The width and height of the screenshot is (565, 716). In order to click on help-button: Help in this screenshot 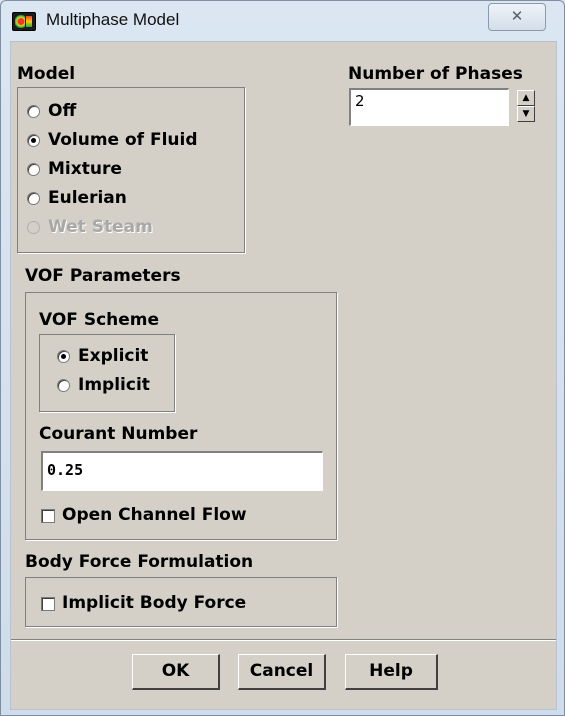, I will do `click(391, 672)`.